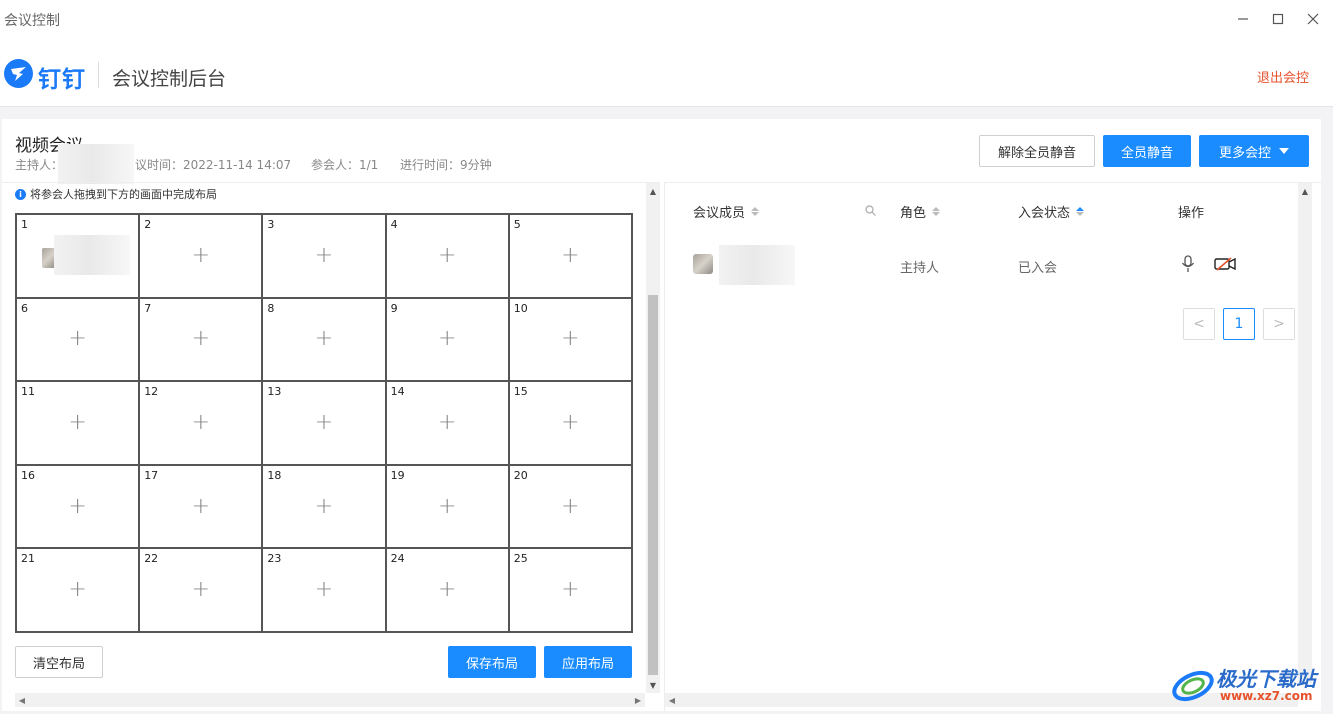 The height and width of the screenshot is (714, 1333). Describe the element at coordinates (1239, 324) in the screenshot. I see `current-page-button: 1` at that location.